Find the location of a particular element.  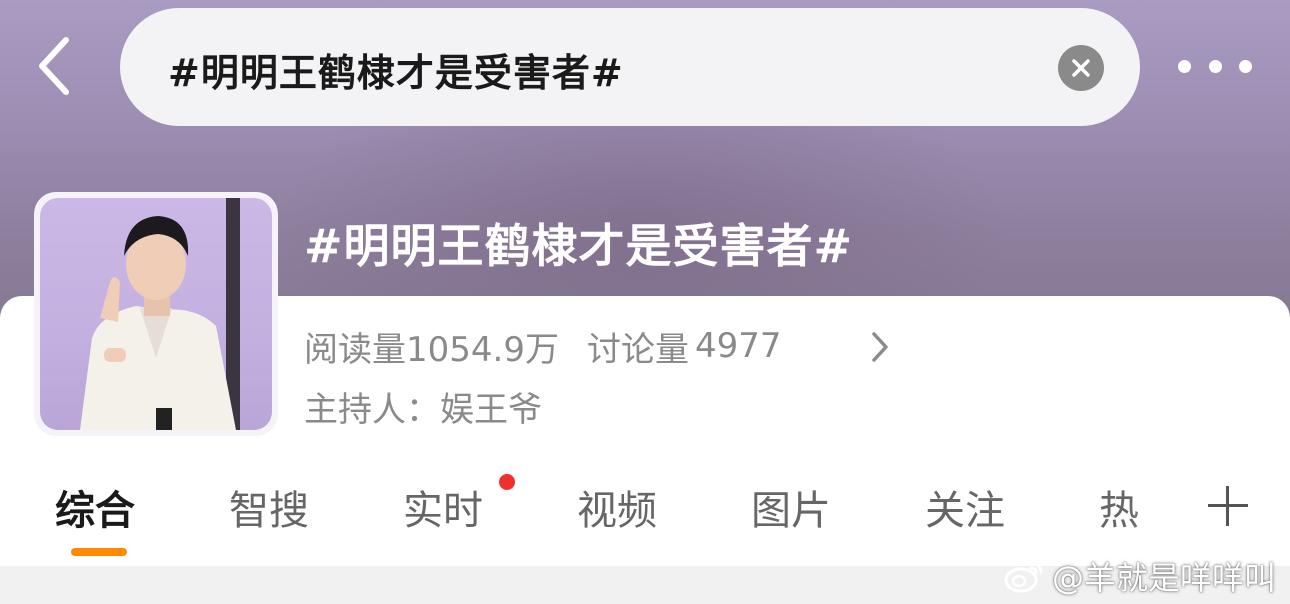

active-tab-indicator is located at coordinates (99, 552).